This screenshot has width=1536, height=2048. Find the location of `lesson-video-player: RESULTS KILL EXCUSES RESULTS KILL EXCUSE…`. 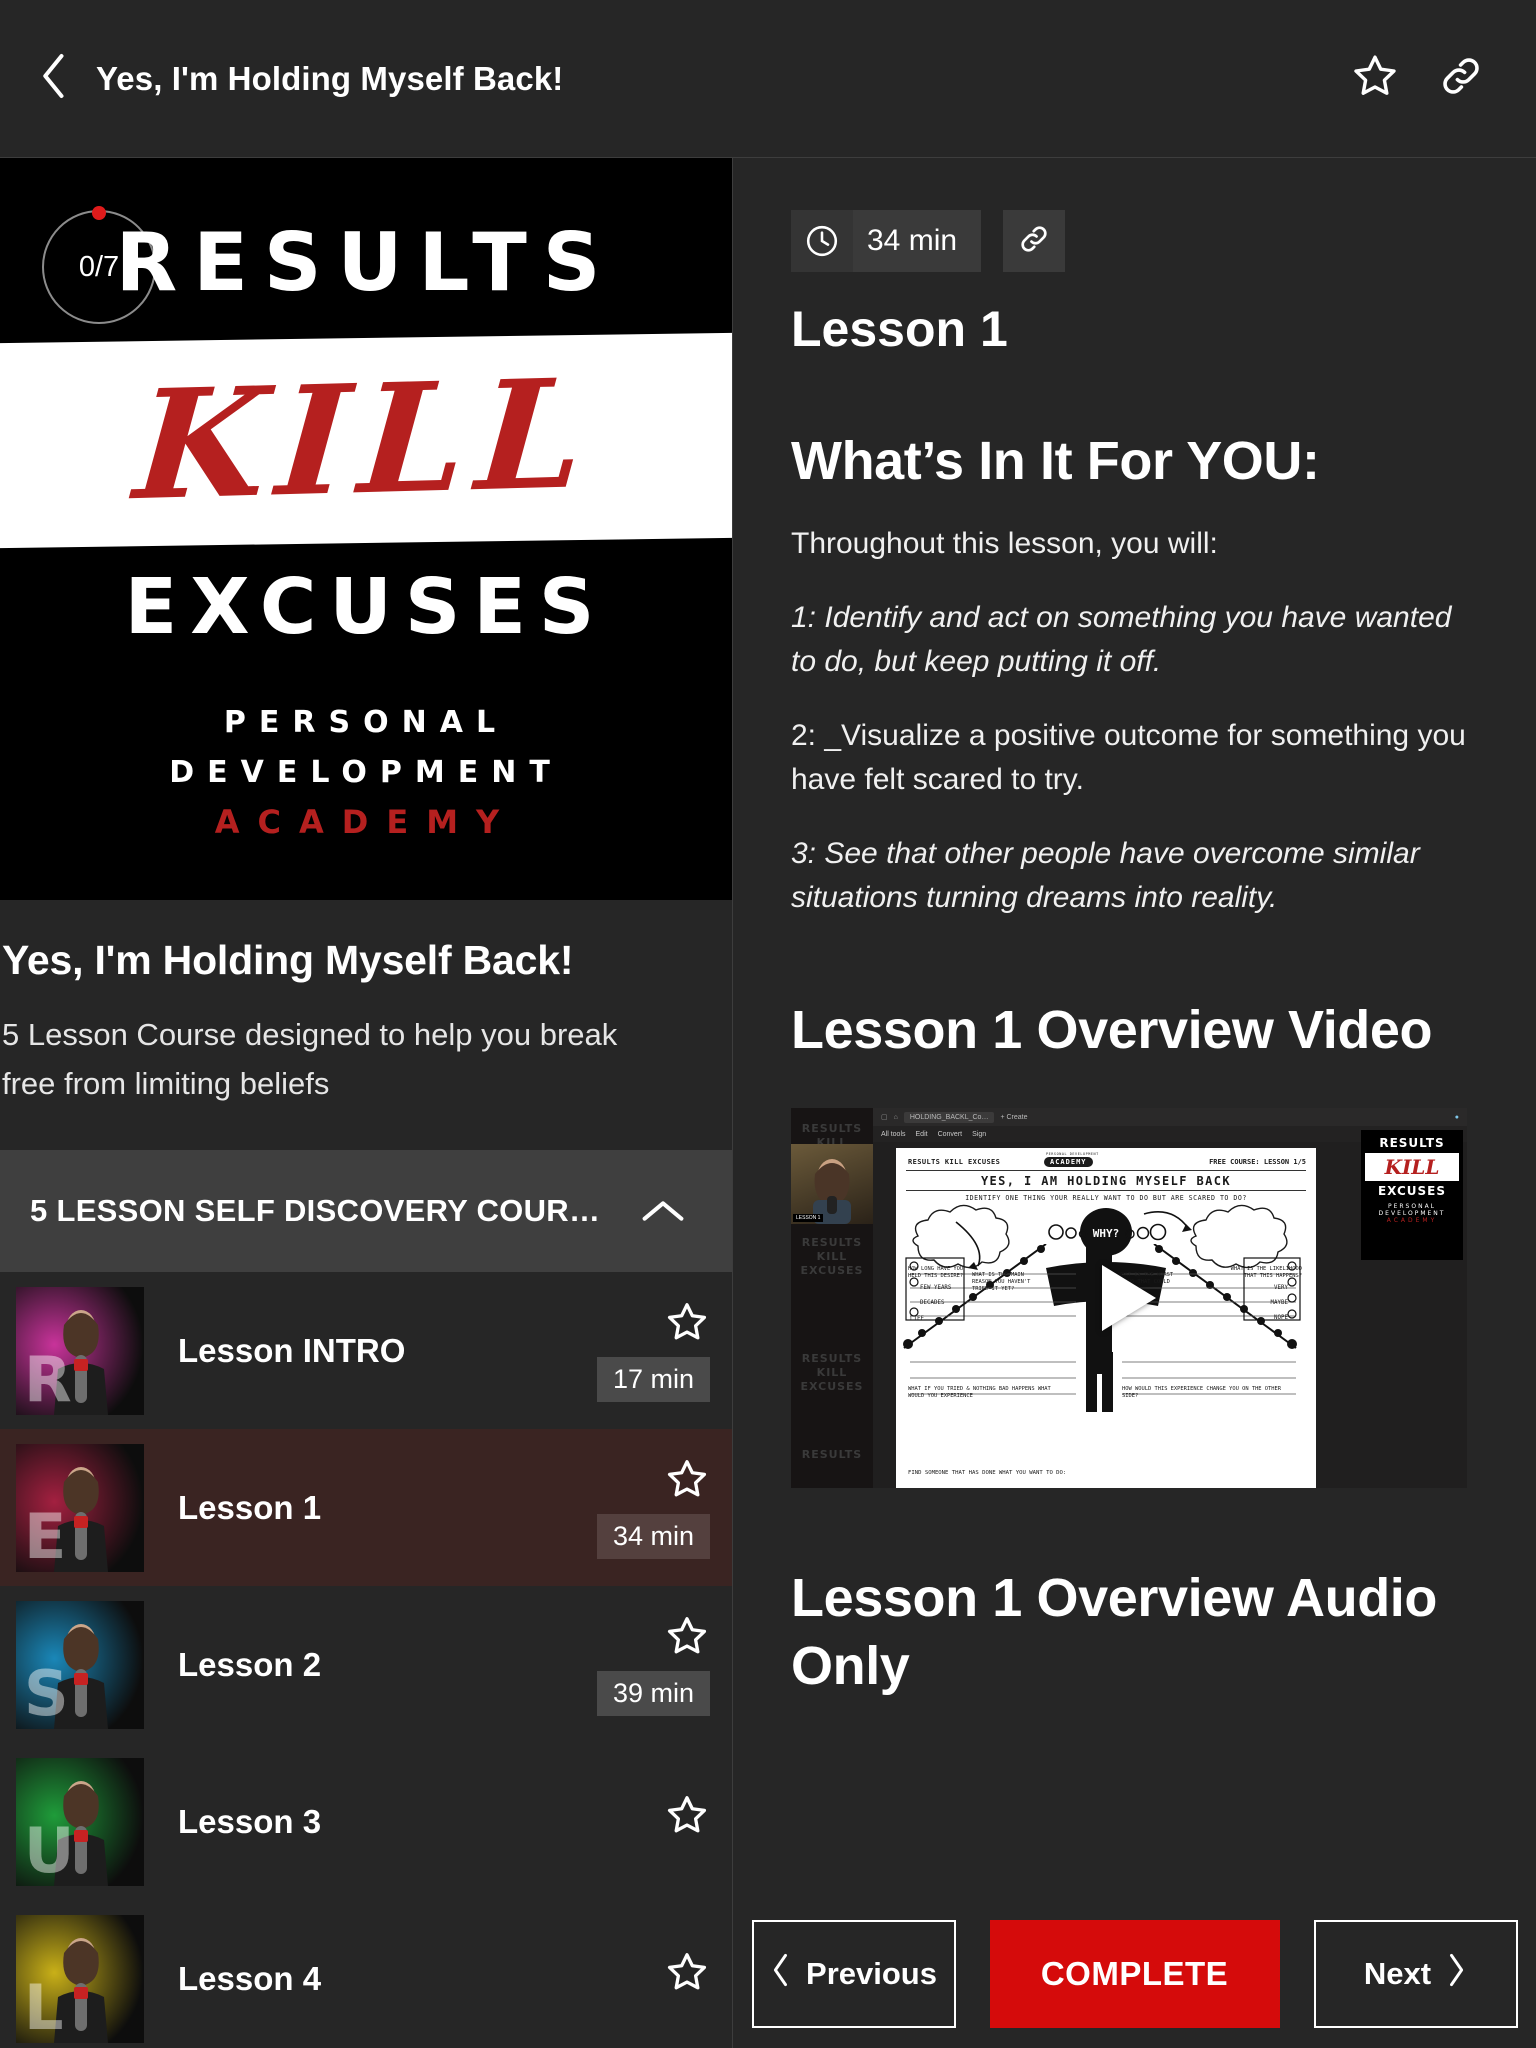

lesson-video-player: RESULTS KILL EXCUSES RESULTS KILL EXCUSE… is located at coordinates (1129, 1298).